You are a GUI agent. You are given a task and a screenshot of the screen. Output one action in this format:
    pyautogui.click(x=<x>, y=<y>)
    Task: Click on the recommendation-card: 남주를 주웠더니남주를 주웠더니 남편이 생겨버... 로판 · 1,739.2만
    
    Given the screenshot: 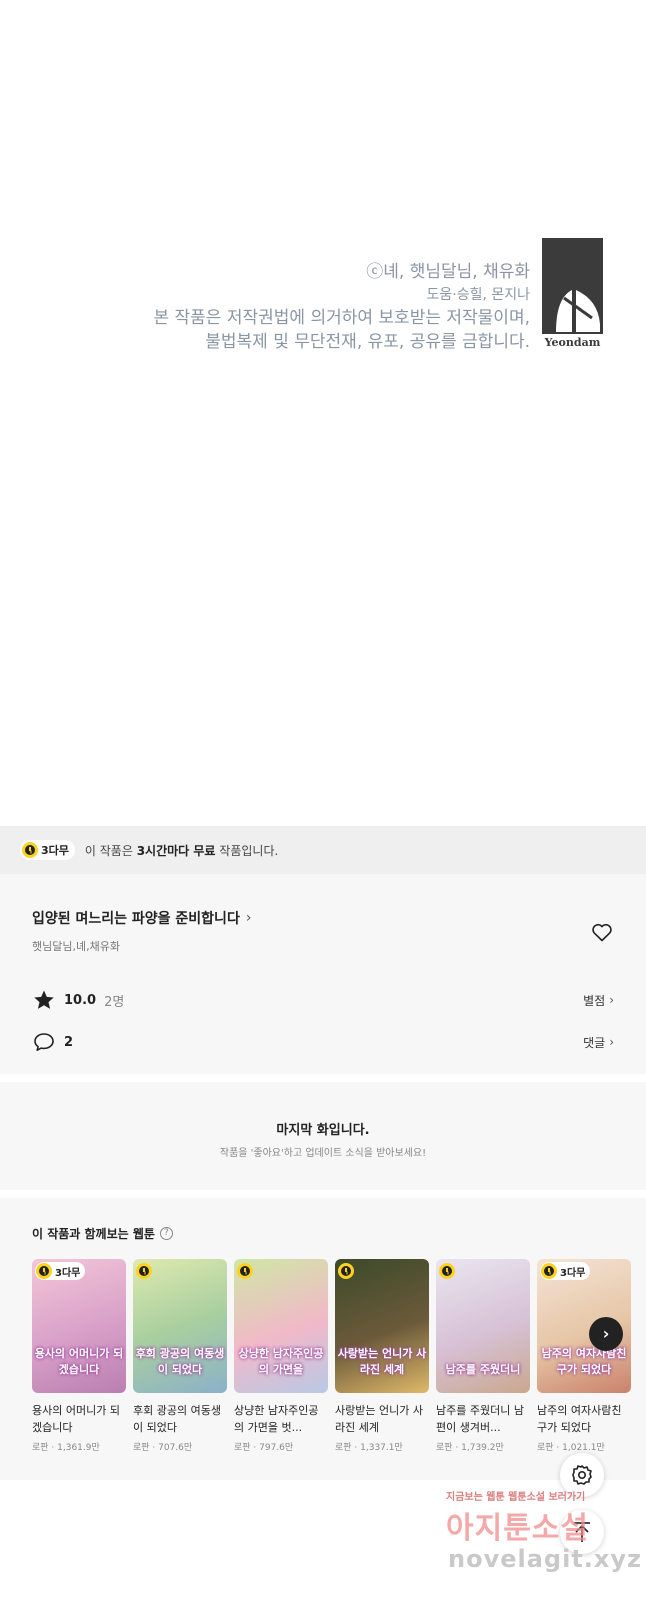 What is the action you would take?
    pyautogui.click(x=483, y=1356)
    